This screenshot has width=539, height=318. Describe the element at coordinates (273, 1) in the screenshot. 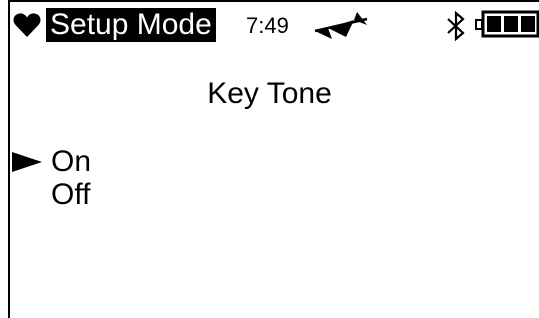

I see `screen-top-border` at that location.